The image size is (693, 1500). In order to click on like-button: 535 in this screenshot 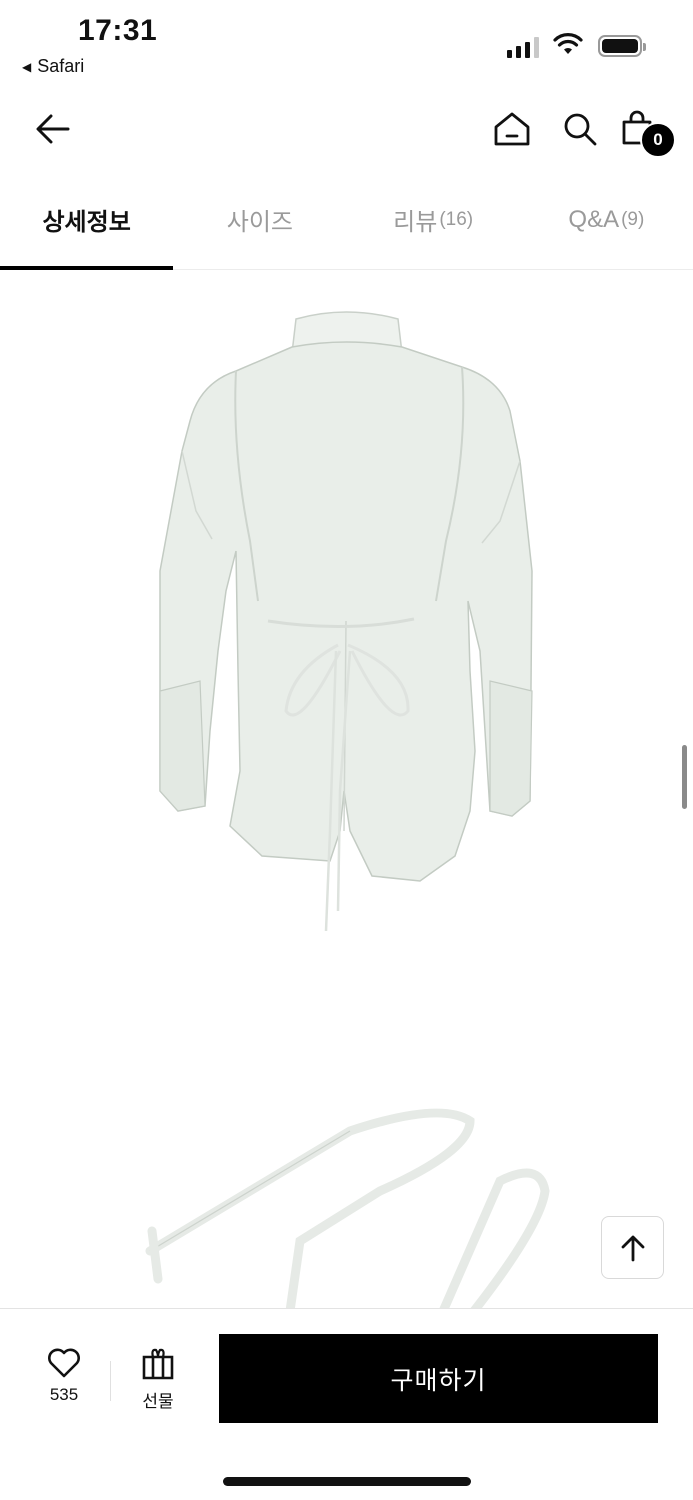, I will do `click(64, 1382)`.